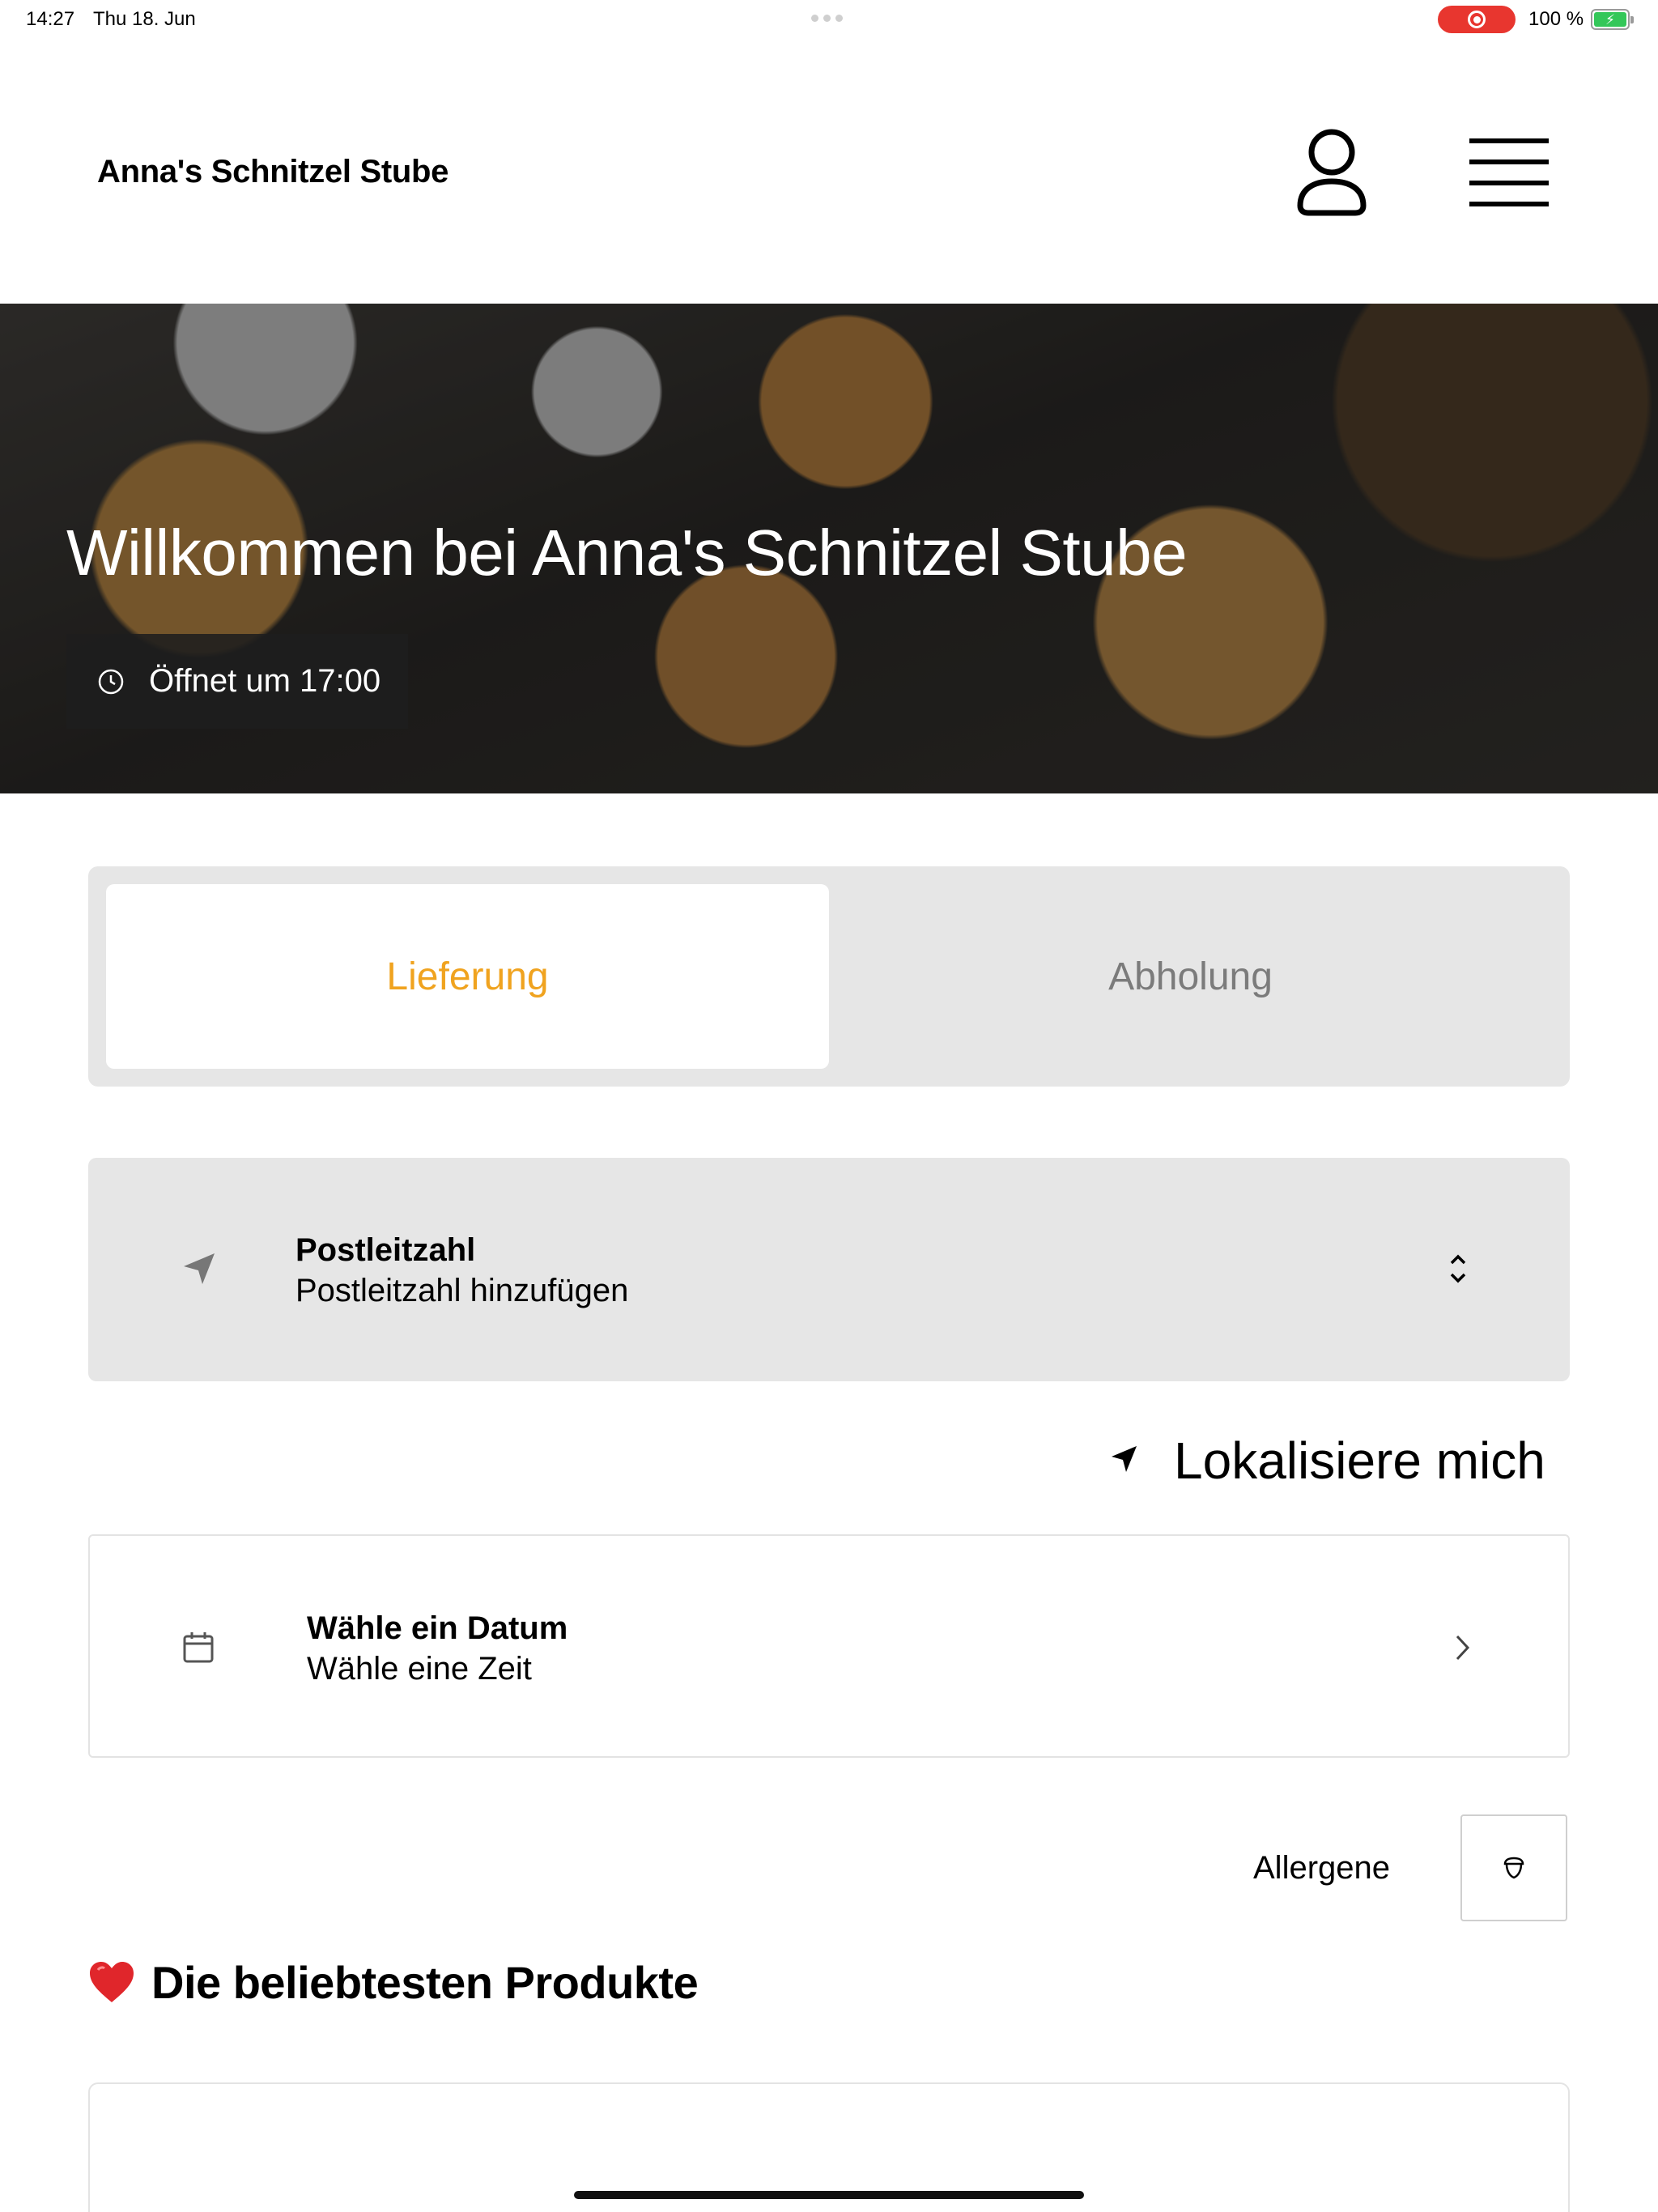 The height and width of the screenshot is (2212, 1658). What do you see at coordinates (1556, 19) in the screenshot?
I see `battery-percent: 100 %` at bounding box center [1556, 19].